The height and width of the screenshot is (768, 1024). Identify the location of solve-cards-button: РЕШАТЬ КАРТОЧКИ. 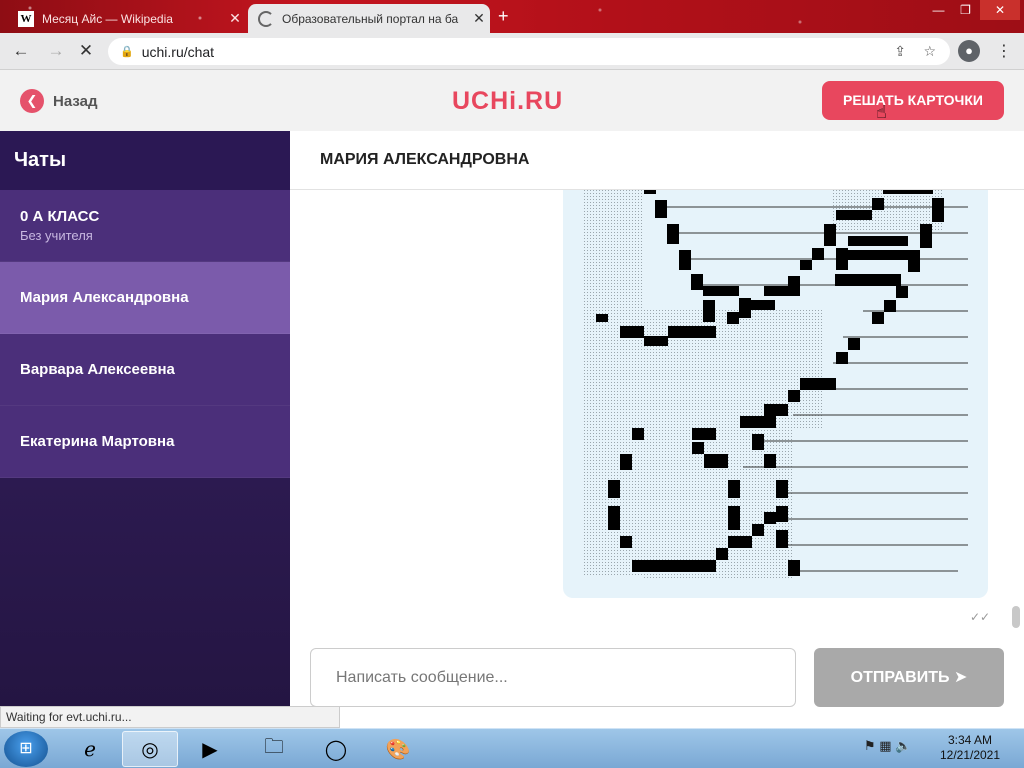
(913, 100).